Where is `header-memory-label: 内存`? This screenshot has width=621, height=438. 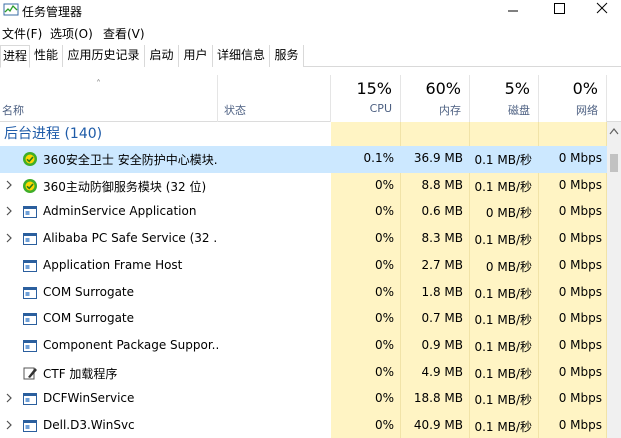 header-memory-label: 内存 is located at coordinates (450, 110).